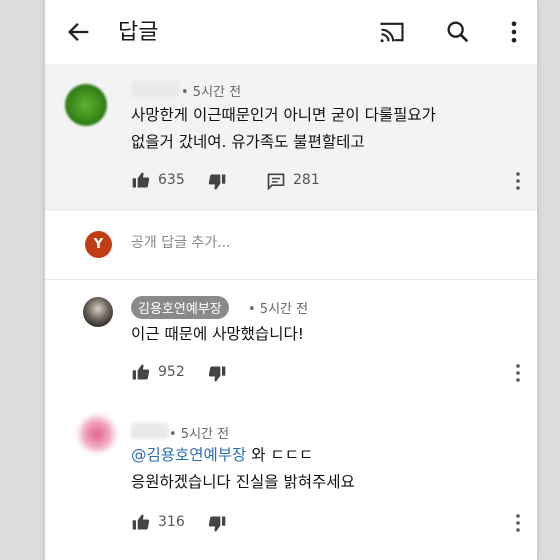 The image size is (560, 560). What do you see at coordinates (392, 32) in the screenshot?
I see `cast-icon` at bounding box center [392, 32].